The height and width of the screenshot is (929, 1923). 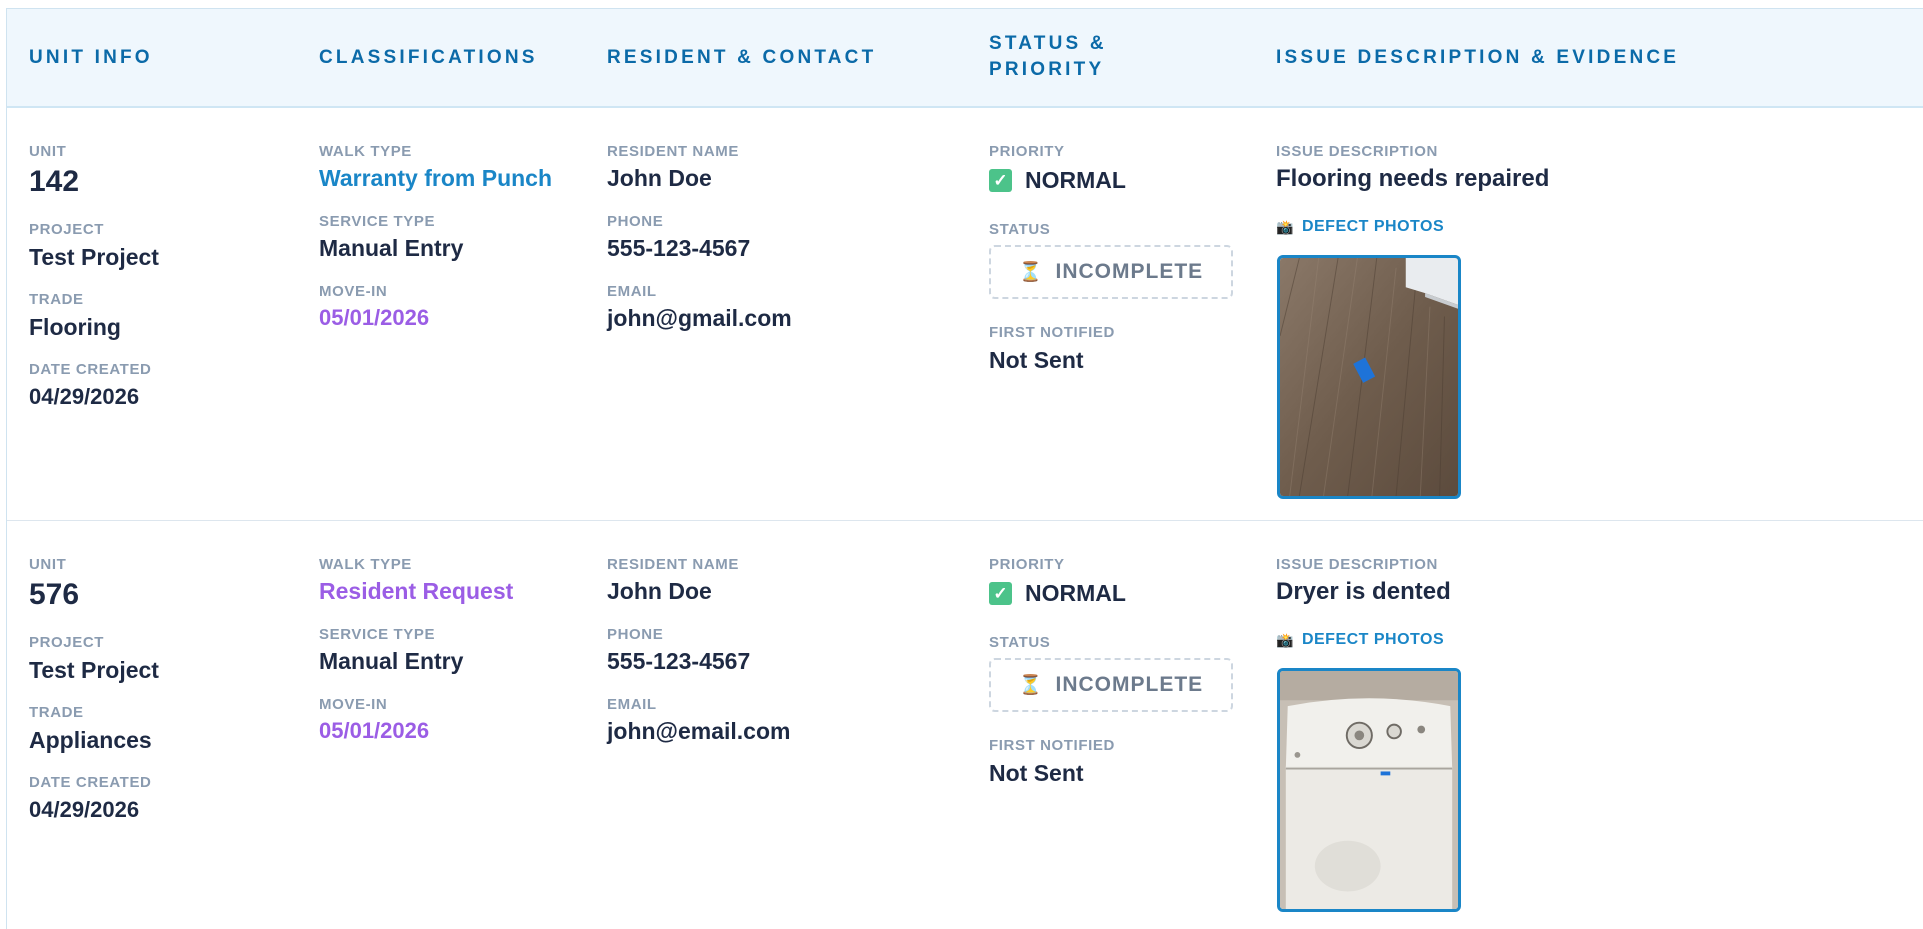 I want to click on walk-type-value: Warranty from Punch, so click(x=436, y=178).